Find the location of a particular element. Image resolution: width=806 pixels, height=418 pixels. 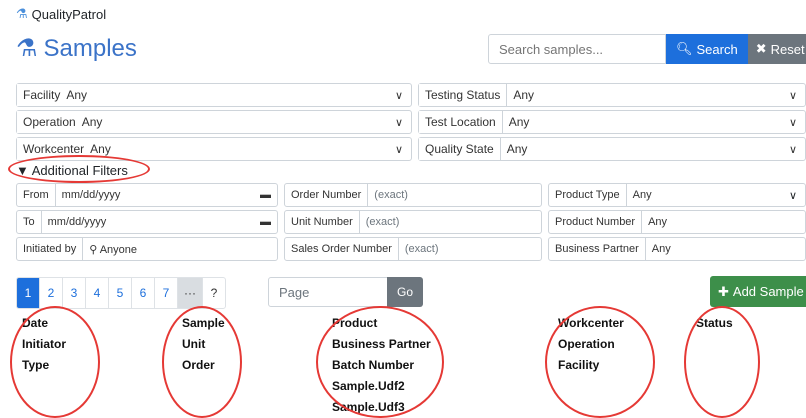

page-title-text: Samples is located at coordinates (90, 48).